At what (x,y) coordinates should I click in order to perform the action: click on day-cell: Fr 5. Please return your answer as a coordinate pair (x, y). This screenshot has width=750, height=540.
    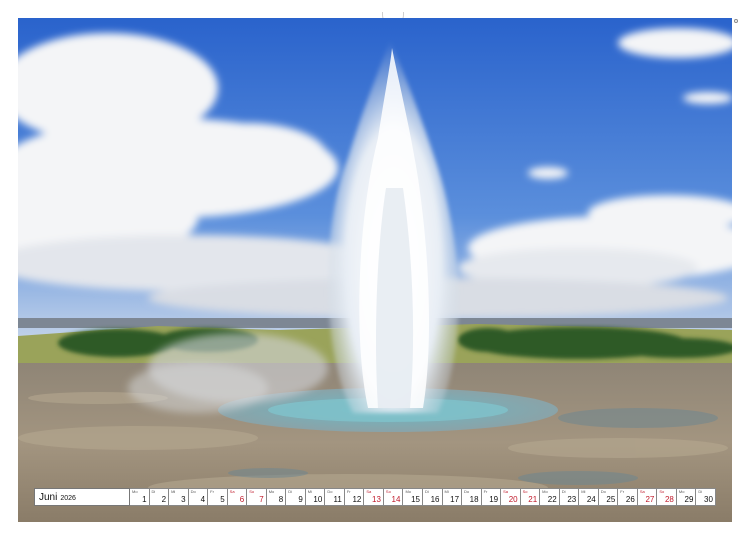
    Looking at the image, I should click on (218, 497).